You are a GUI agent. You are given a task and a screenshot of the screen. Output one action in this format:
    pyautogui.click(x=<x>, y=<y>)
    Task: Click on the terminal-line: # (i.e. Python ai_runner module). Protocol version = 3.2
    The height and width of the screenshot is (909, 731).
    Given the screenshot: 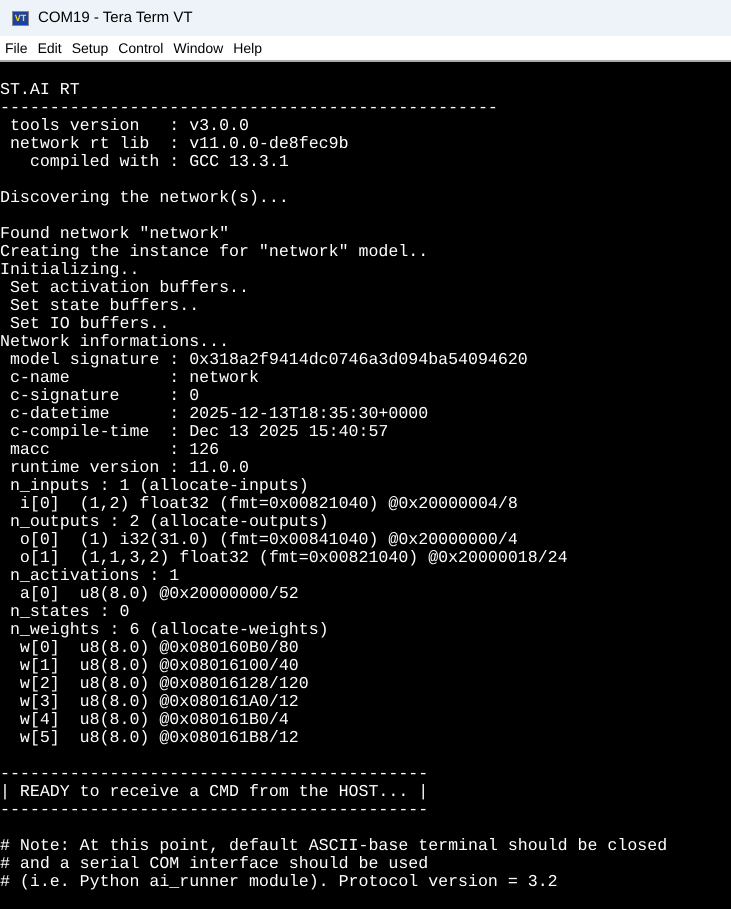 What is the action you would take?
    pyautogui.click(x=279, y=882)
    